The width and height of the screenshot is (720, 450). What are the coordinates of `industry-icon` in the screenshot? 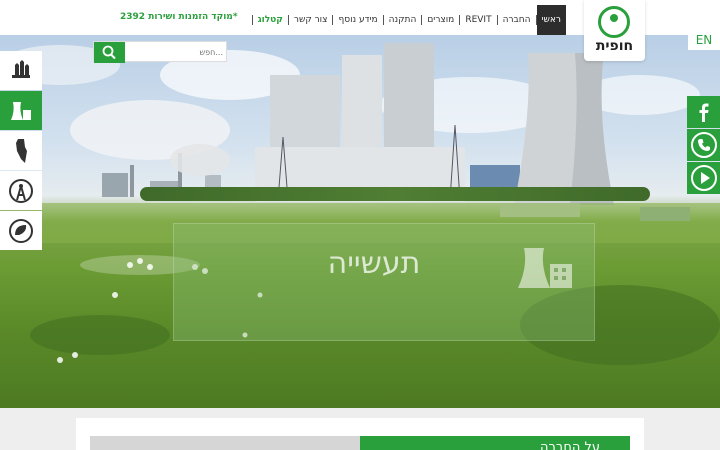 It's located at (21, 110).